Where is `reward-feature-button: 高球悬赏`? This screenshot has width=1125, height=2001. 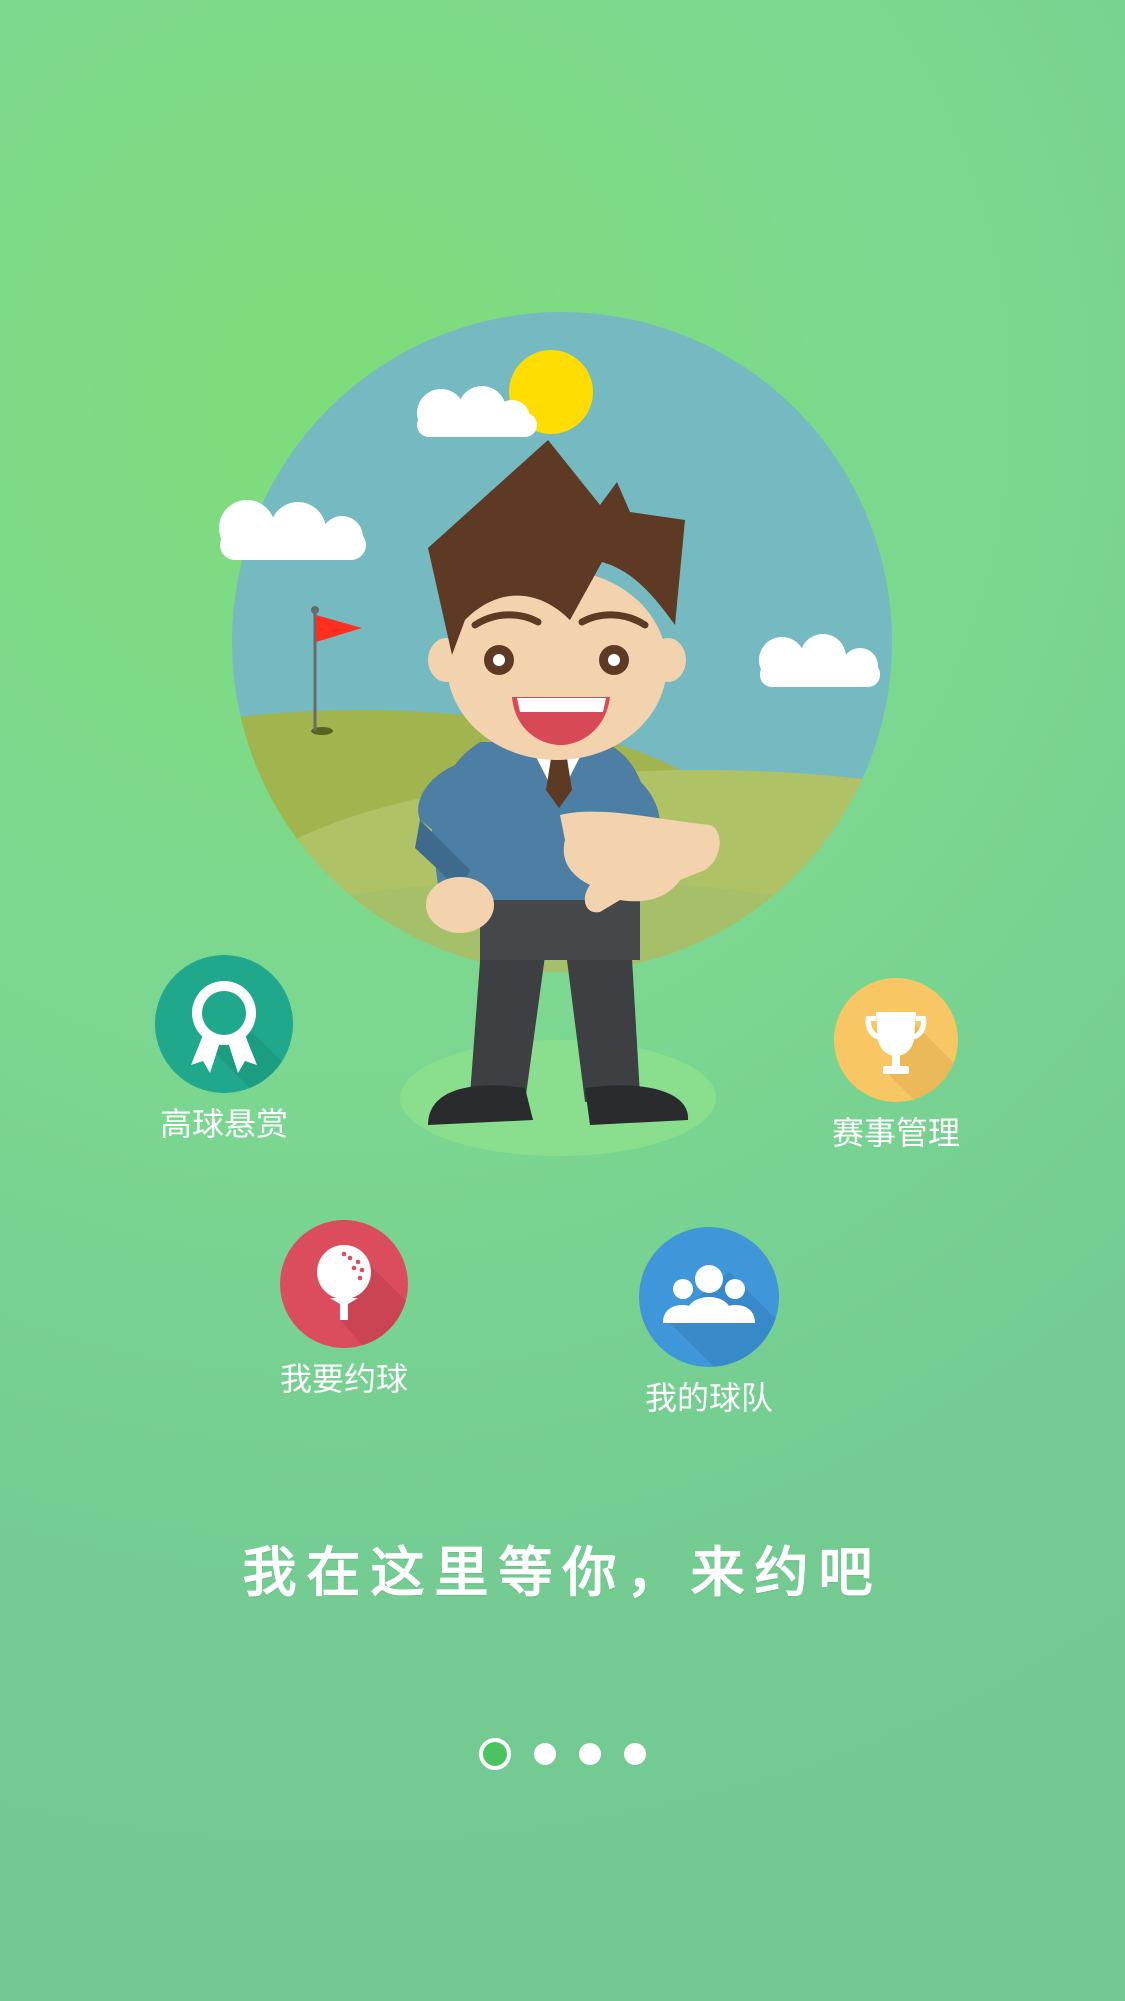 reward-feature-button: 高球悬赏 is located at coordinates (224, 1050).